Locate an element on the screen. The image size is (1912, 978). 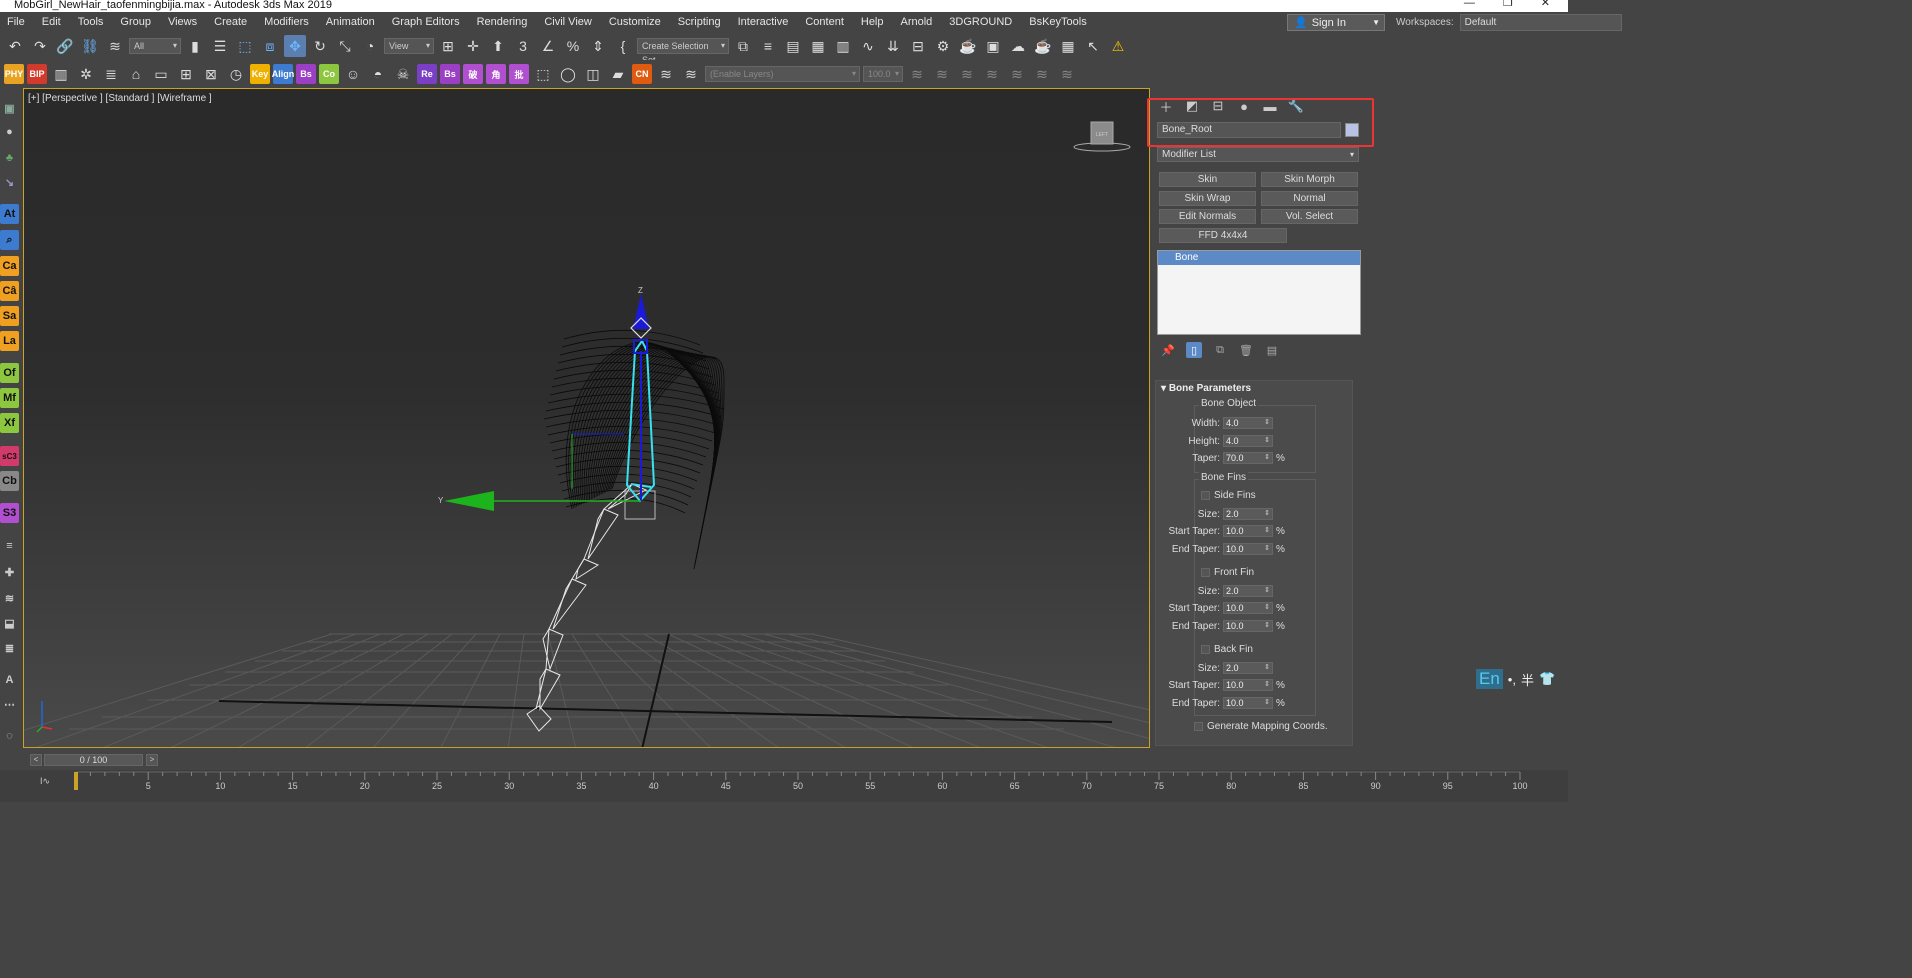
warning-icon: ⚠ is located at coordinates (1118, 46).